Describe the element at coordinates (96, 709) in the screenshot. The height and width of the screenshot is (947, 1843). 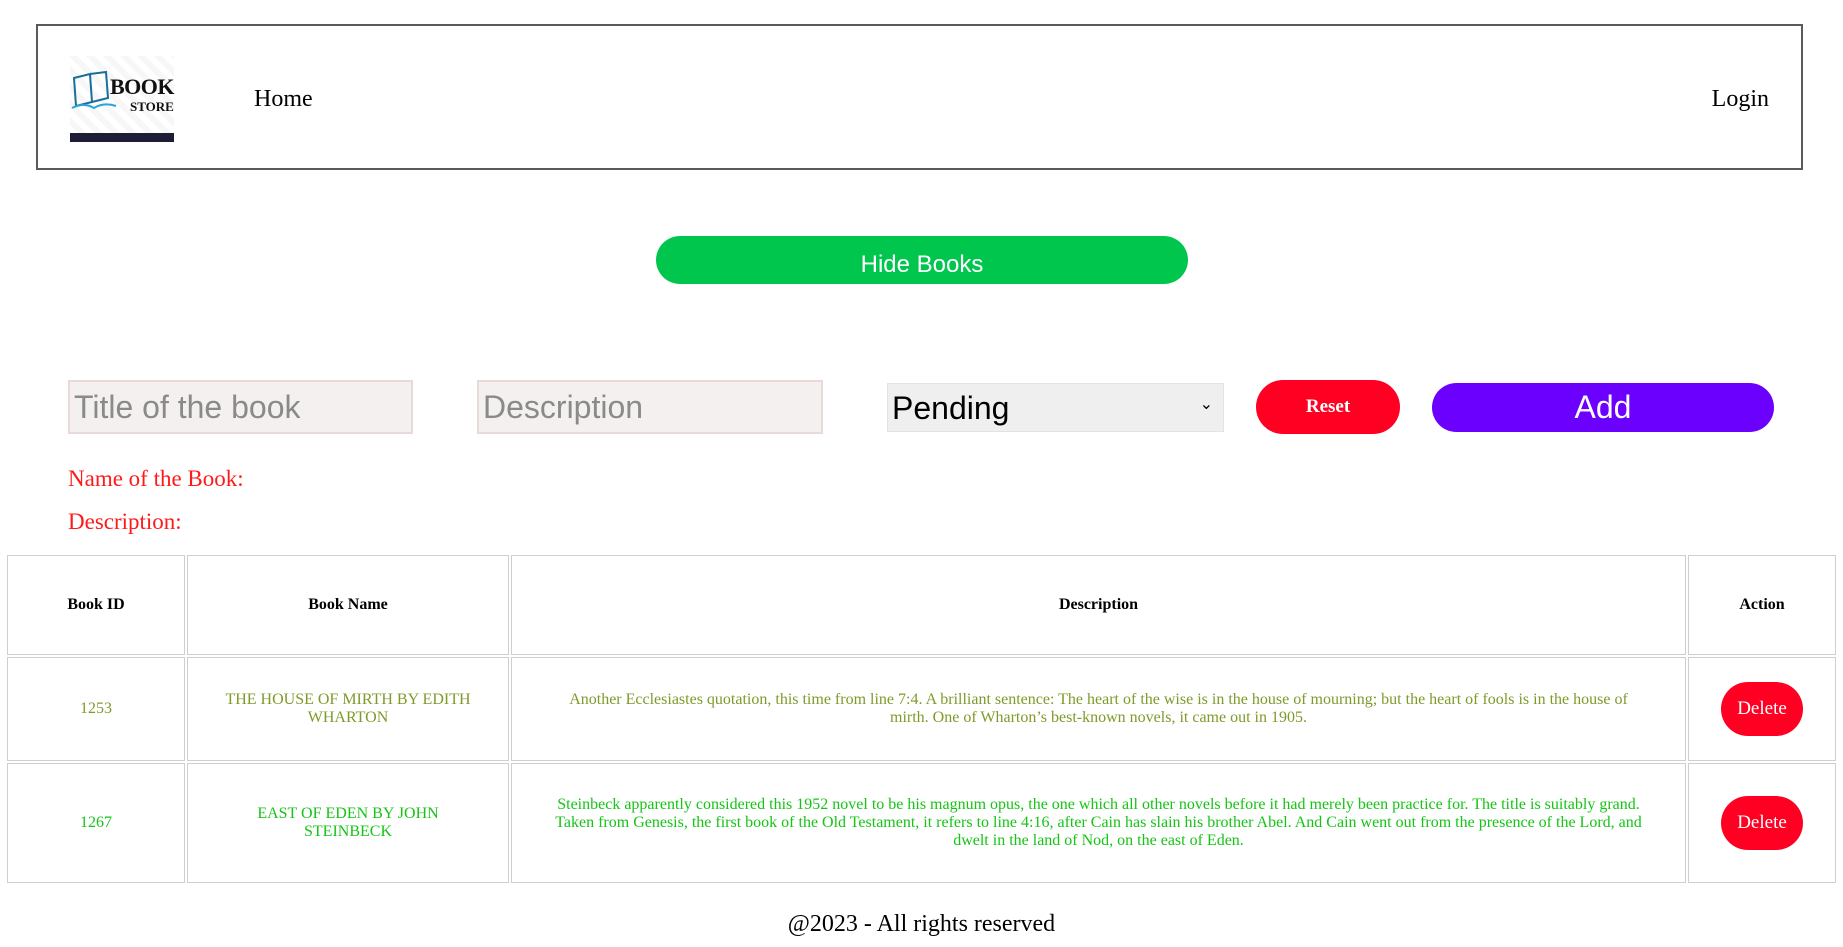
I see `book-id-cell: 1253` at that location.